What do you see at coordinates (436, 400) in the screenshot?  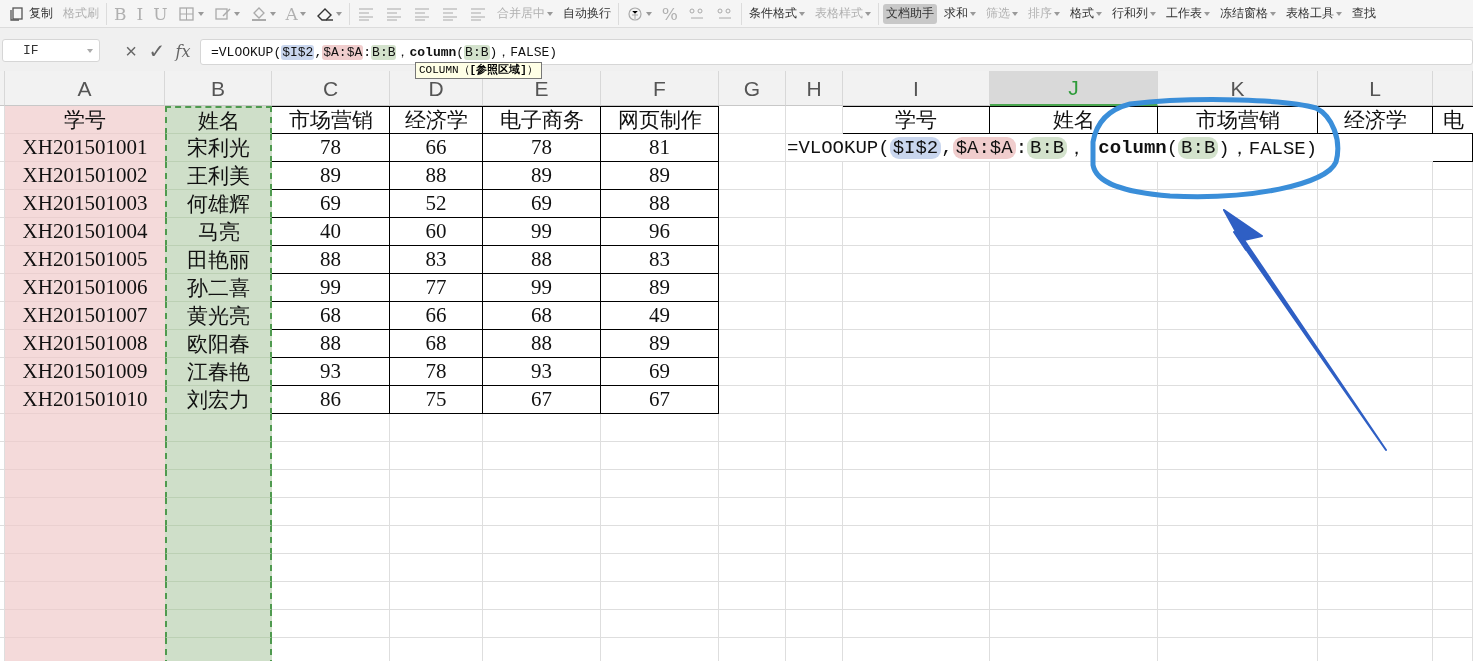 I see `table-cell: 75` at bounding box center [436, 400].